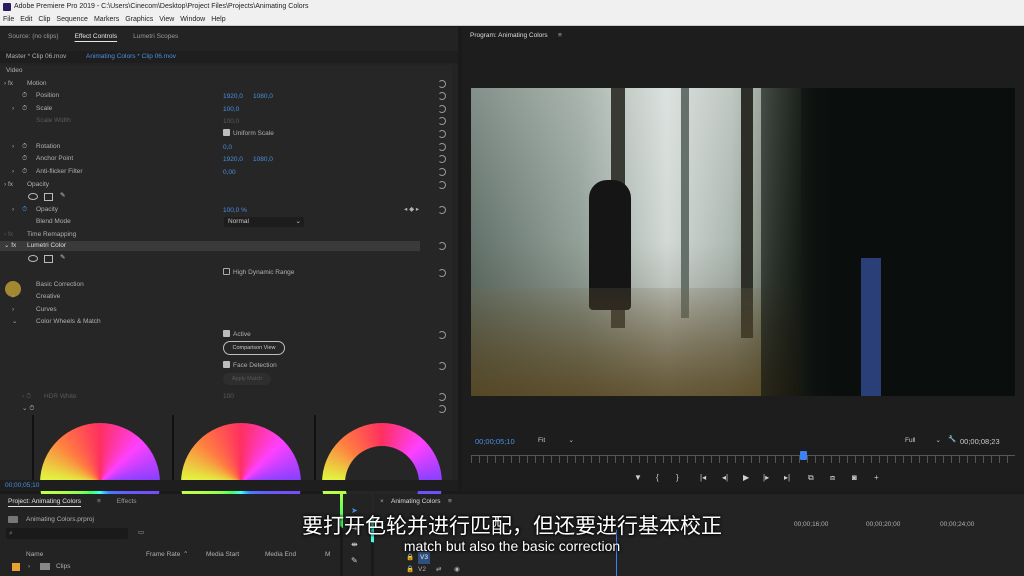  Describe the element at coordinates (248, 134) in the screenshot. I see `uniform-scale-row: Uniform Scale` at that location.